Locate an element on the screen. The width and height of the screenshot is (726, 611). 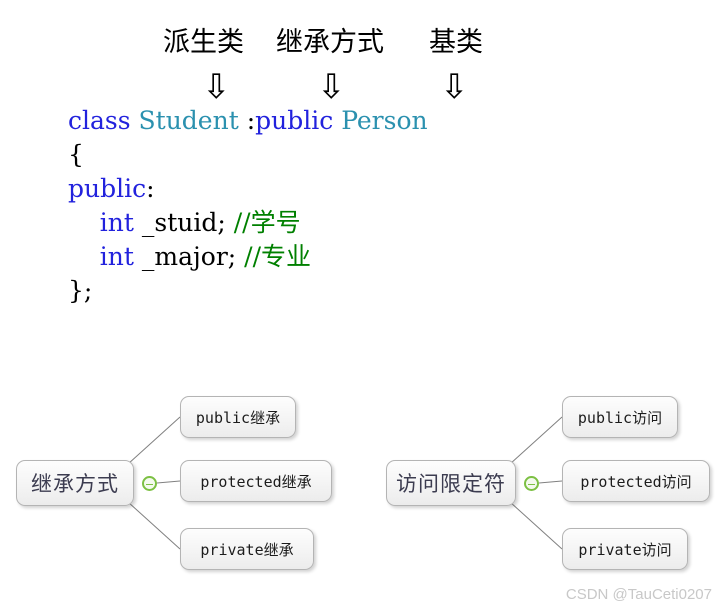
code-token-comment: //学号 is located at coordinates (267, 222).